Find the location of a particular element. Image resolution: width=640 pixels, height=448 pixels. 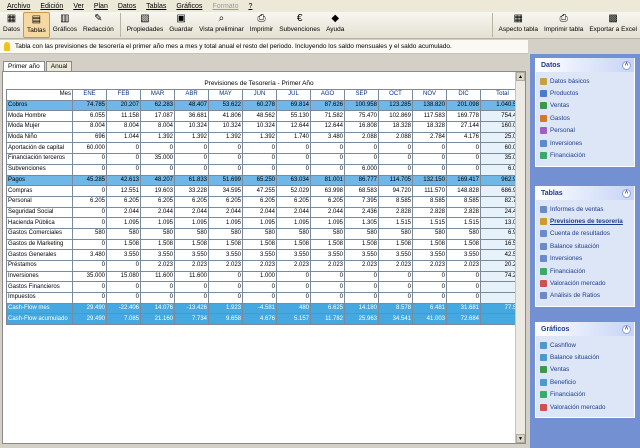

table-cell: 16.808 is located at coordinates (361, 127).